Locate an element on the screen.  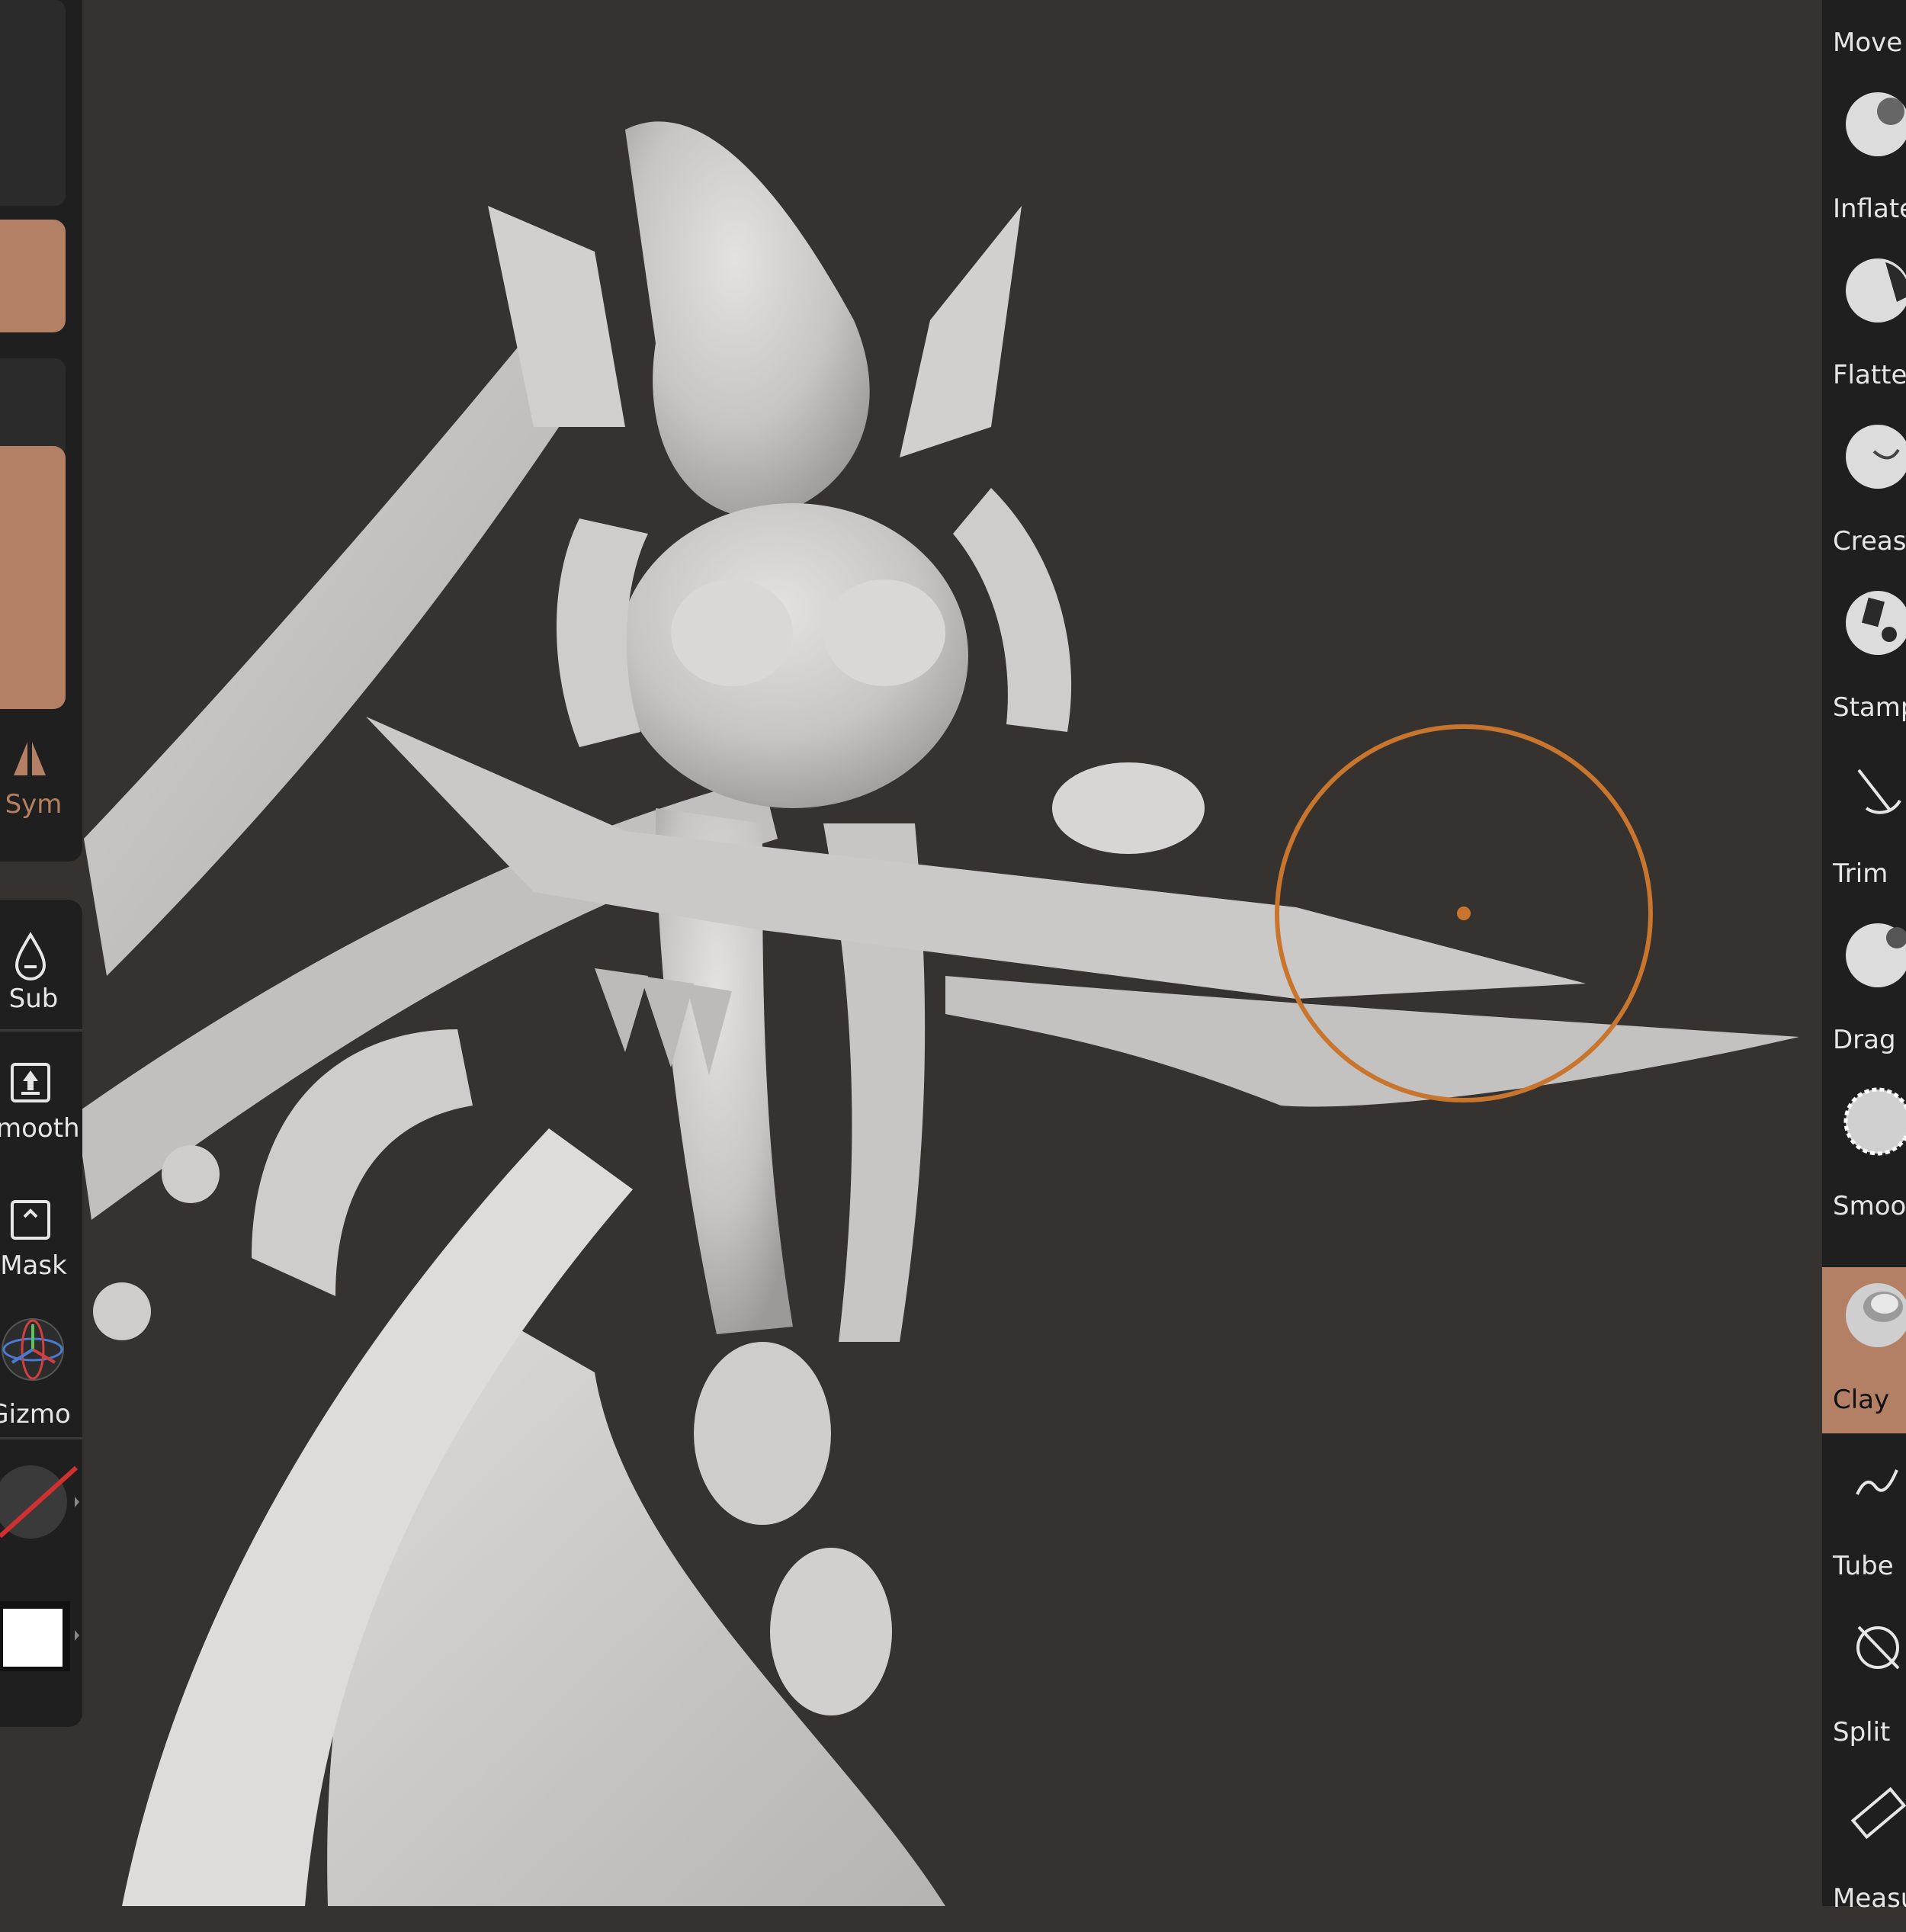
smooth-sphere-icon is located at coordinates (1874, 1122).